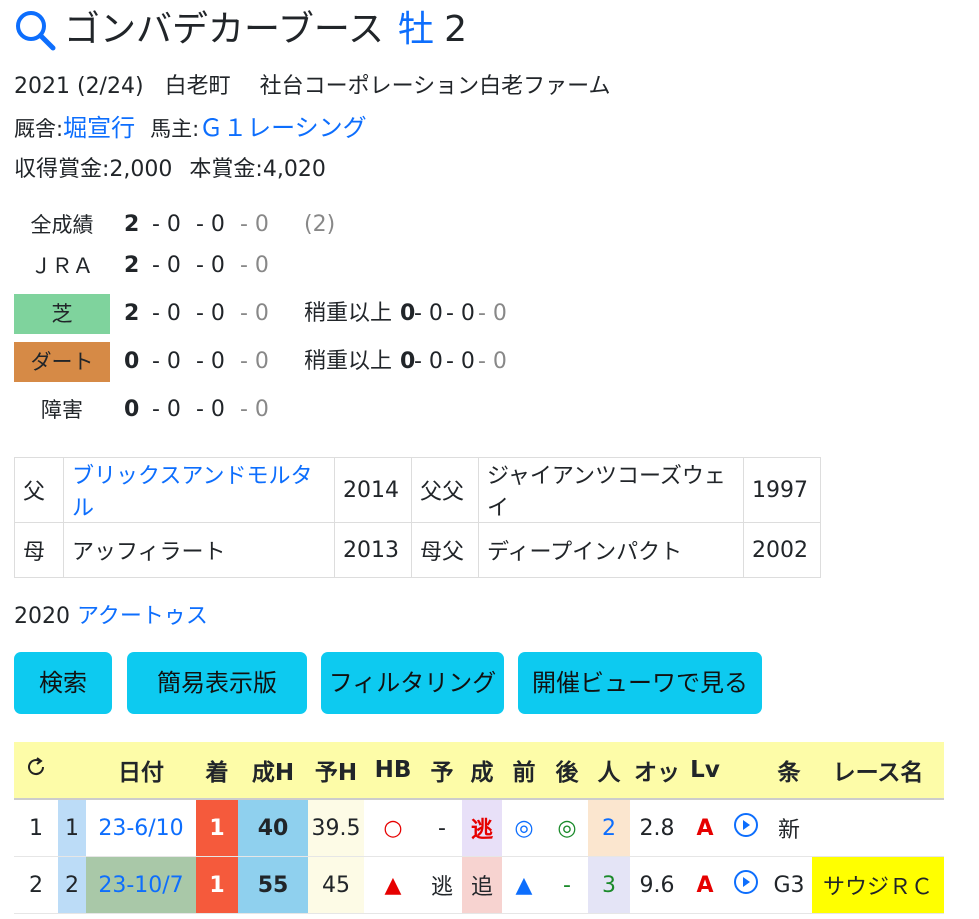 Image resolution: width=979 pixels, height=919 pixels. What do you see at coordinates (348, 313) in the screenshot?
I see `heavy-track-label: 稍重以上` at bounding box center [348, 313].